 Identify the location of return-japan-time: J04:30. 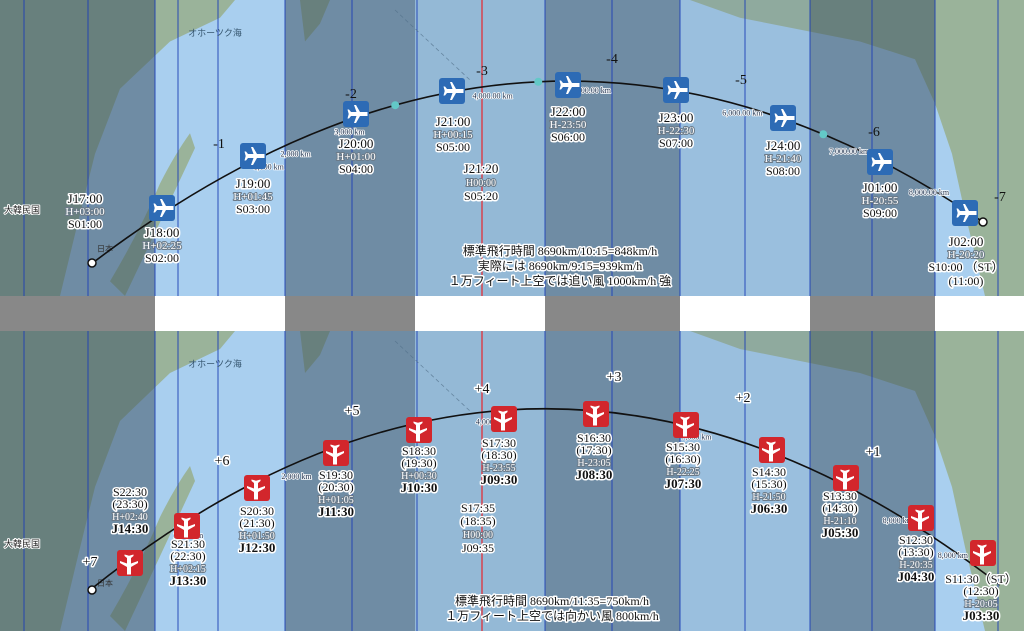
(916, 576).